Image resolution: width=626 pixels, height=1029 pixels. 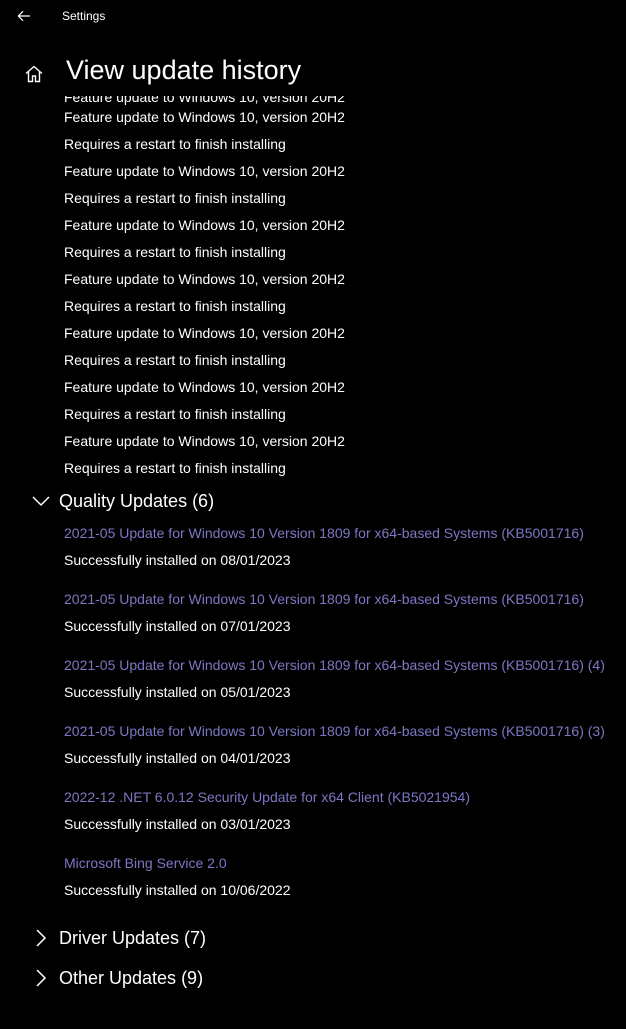 I want to click on driver-updates-toggle: Driver Updates (7), so click(x=117, y=938).